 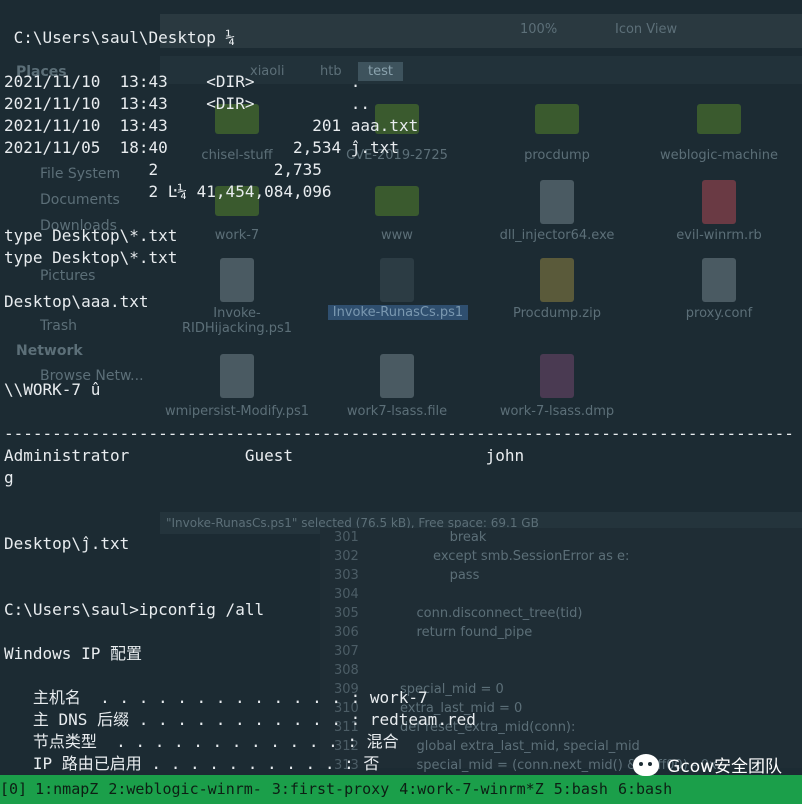 I want to click on terminal-line: 2021/11/10 13:43 <DIR> ., so click(x=182, y=81).